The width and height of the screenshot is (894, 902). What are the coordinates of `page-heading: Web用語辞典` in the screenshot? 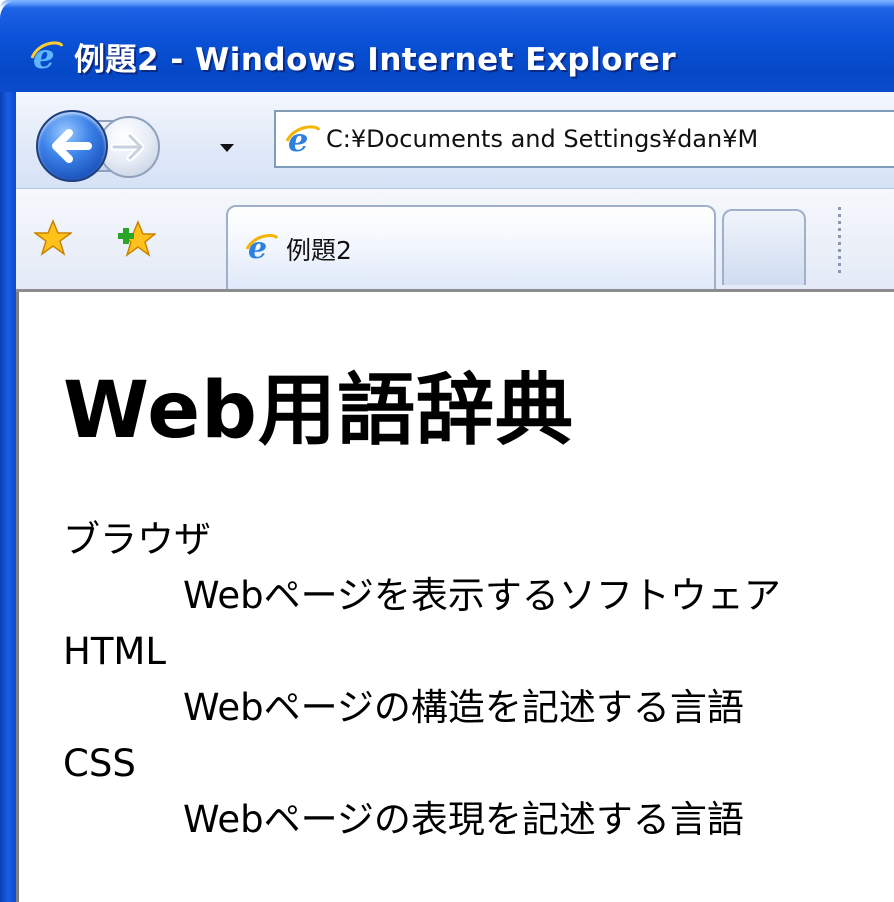 It's located at (318, 411).